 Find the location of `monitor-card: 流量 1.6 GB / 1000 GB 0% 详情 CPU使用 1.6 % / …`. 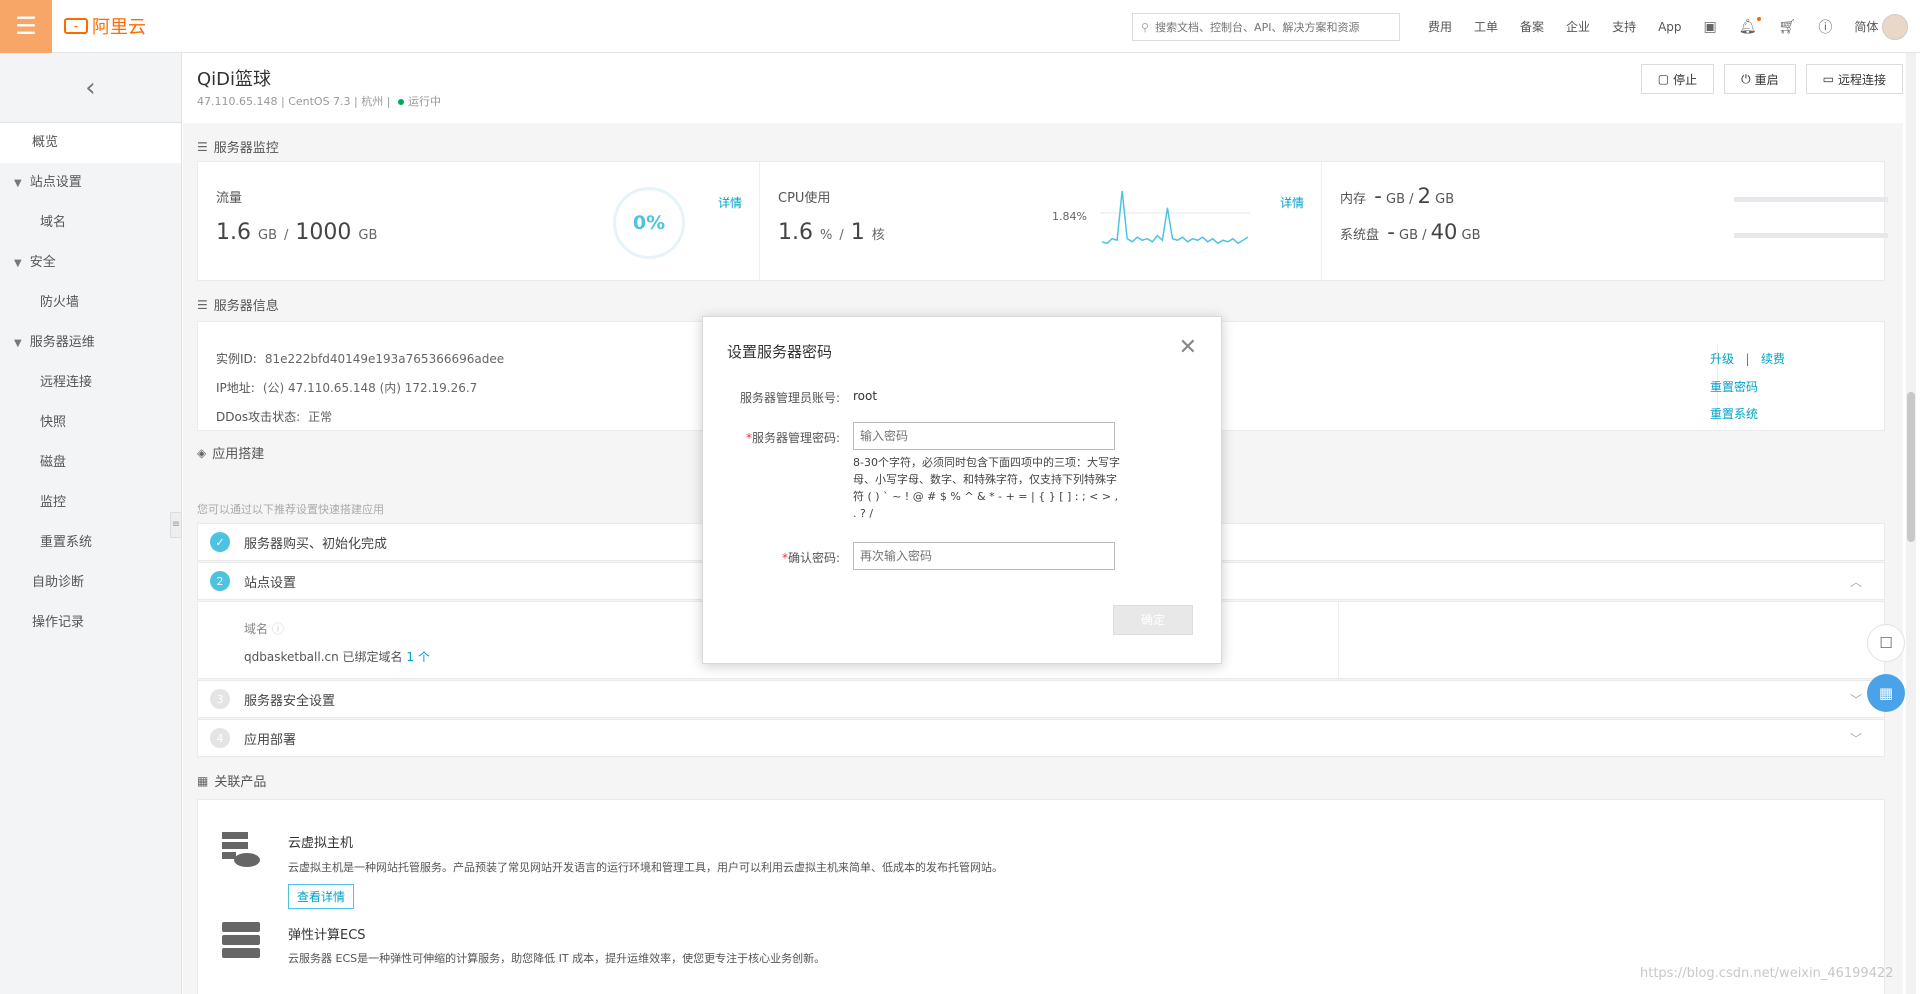

monitor-card: 流量 1.6 GB / 1000 GB 0% 详情 CPU使用 1.6 % / … is located at coordinates (1042, 221).